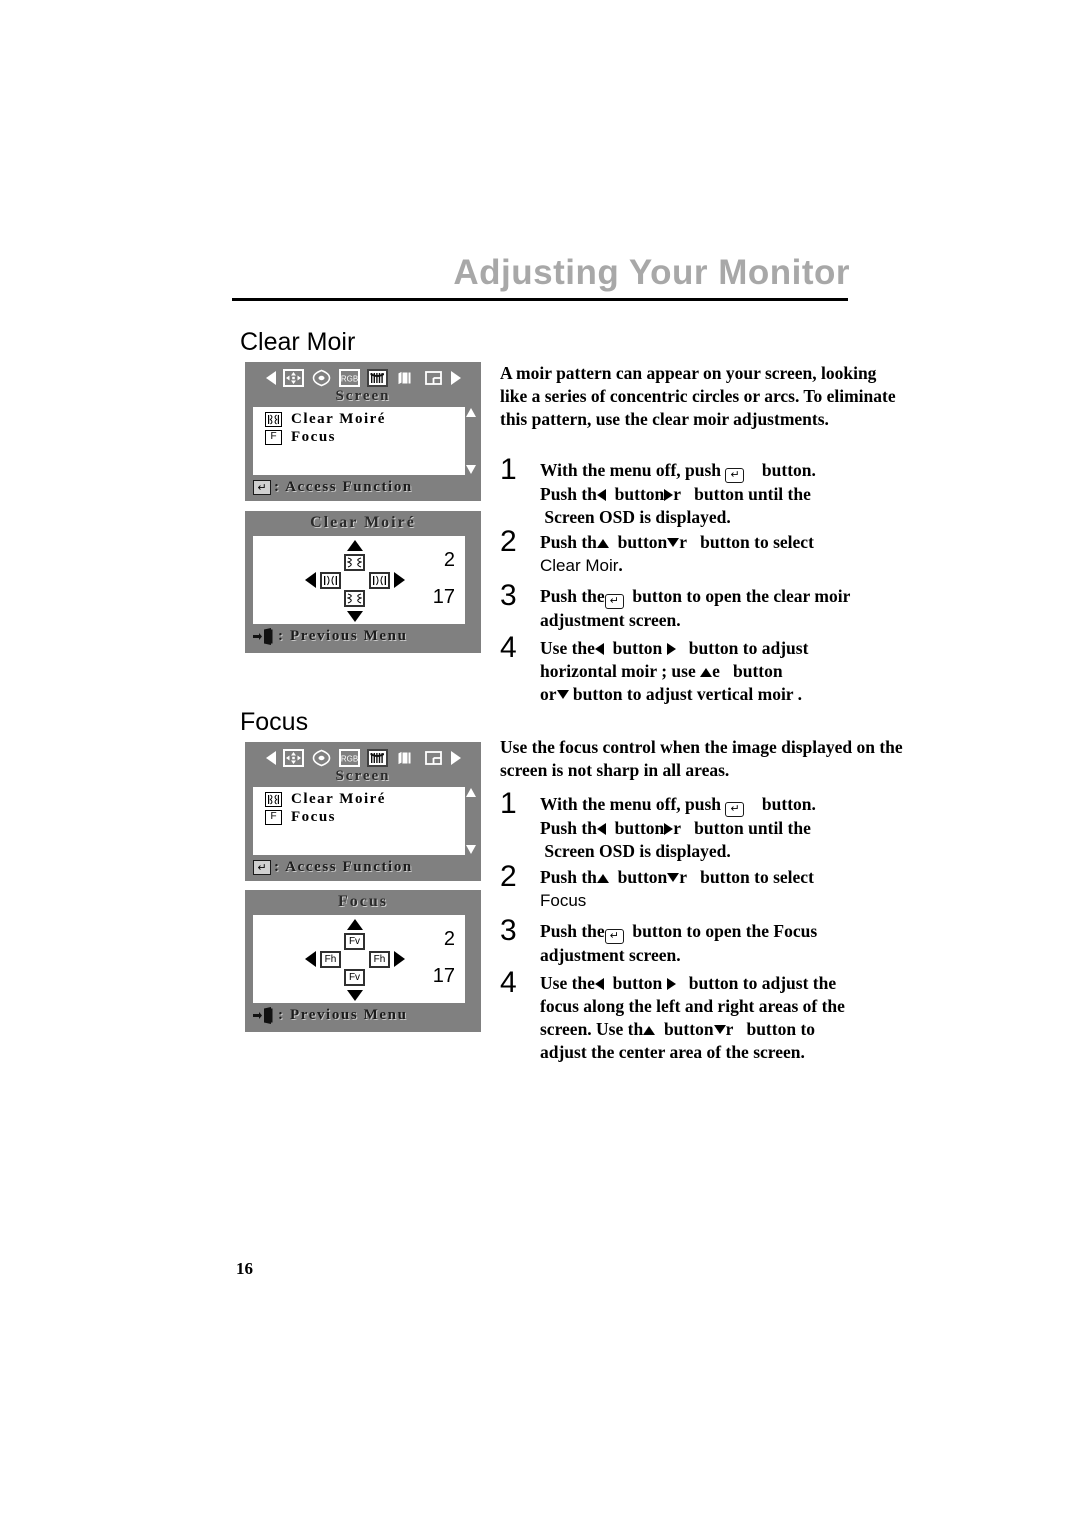  I want to click on step-number: 4, so click(508, 982).